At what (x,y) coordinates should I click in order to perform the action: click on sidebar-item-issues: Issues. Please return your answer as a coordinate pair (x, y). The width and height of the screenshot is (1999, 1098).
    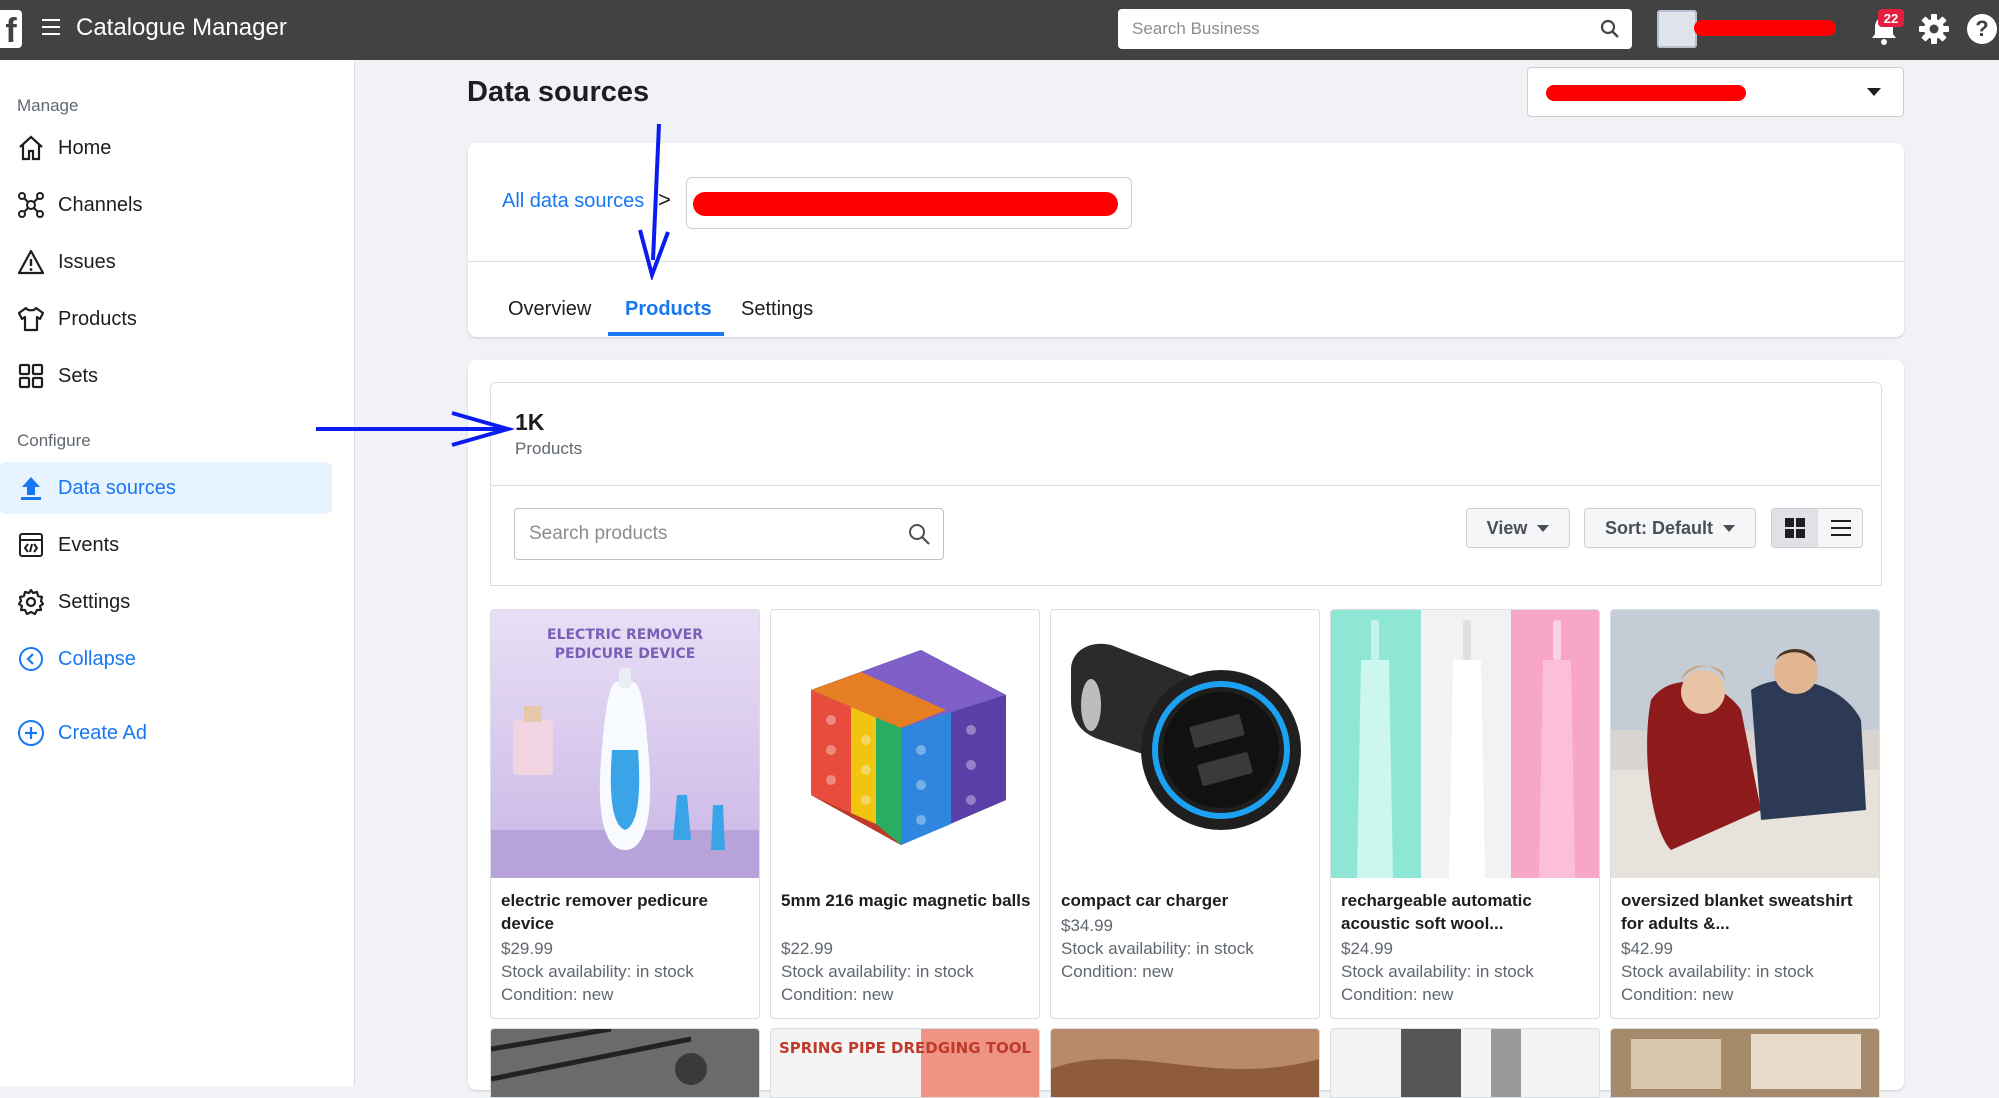
    Looking at the image, I should click on (166, 262).